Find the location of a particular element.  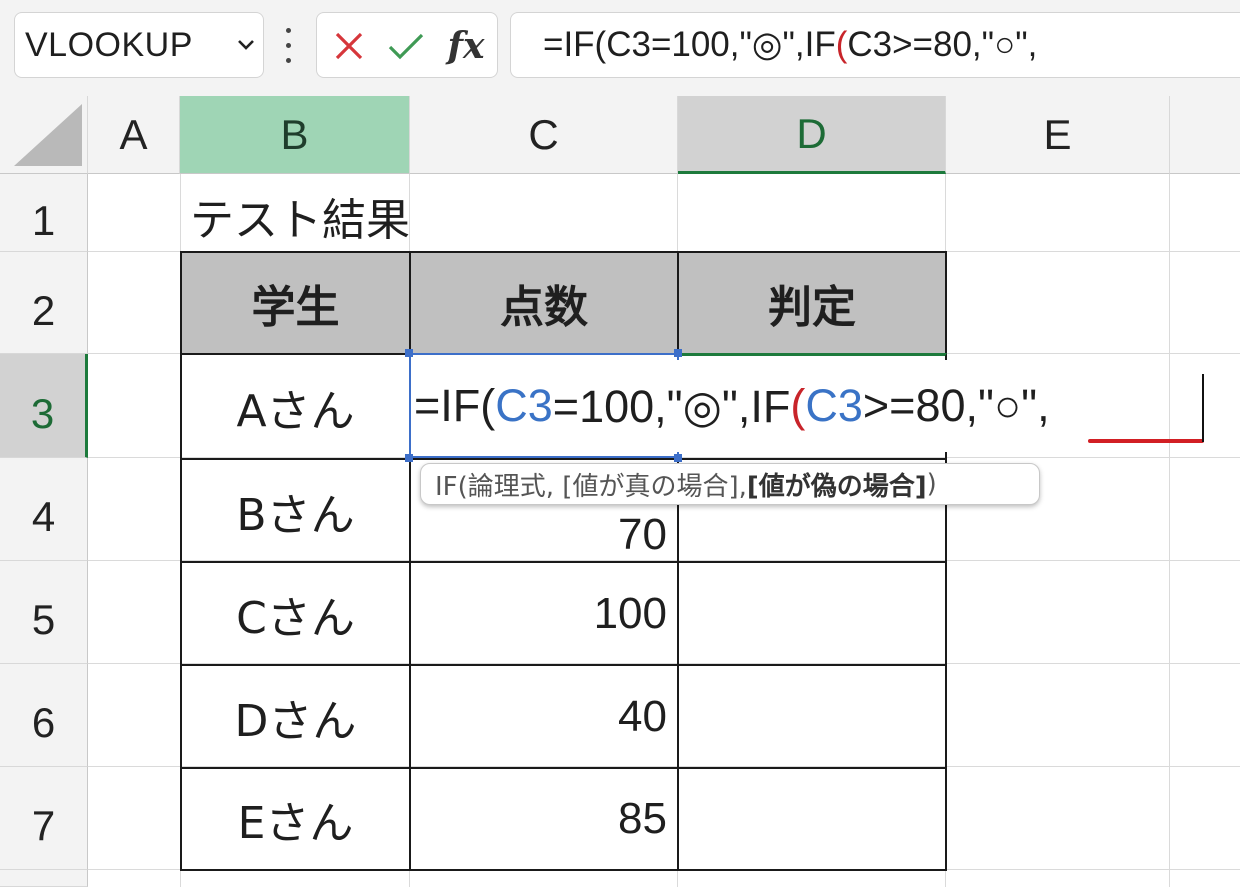

column-header-f is located at coordinates (1205, 135).